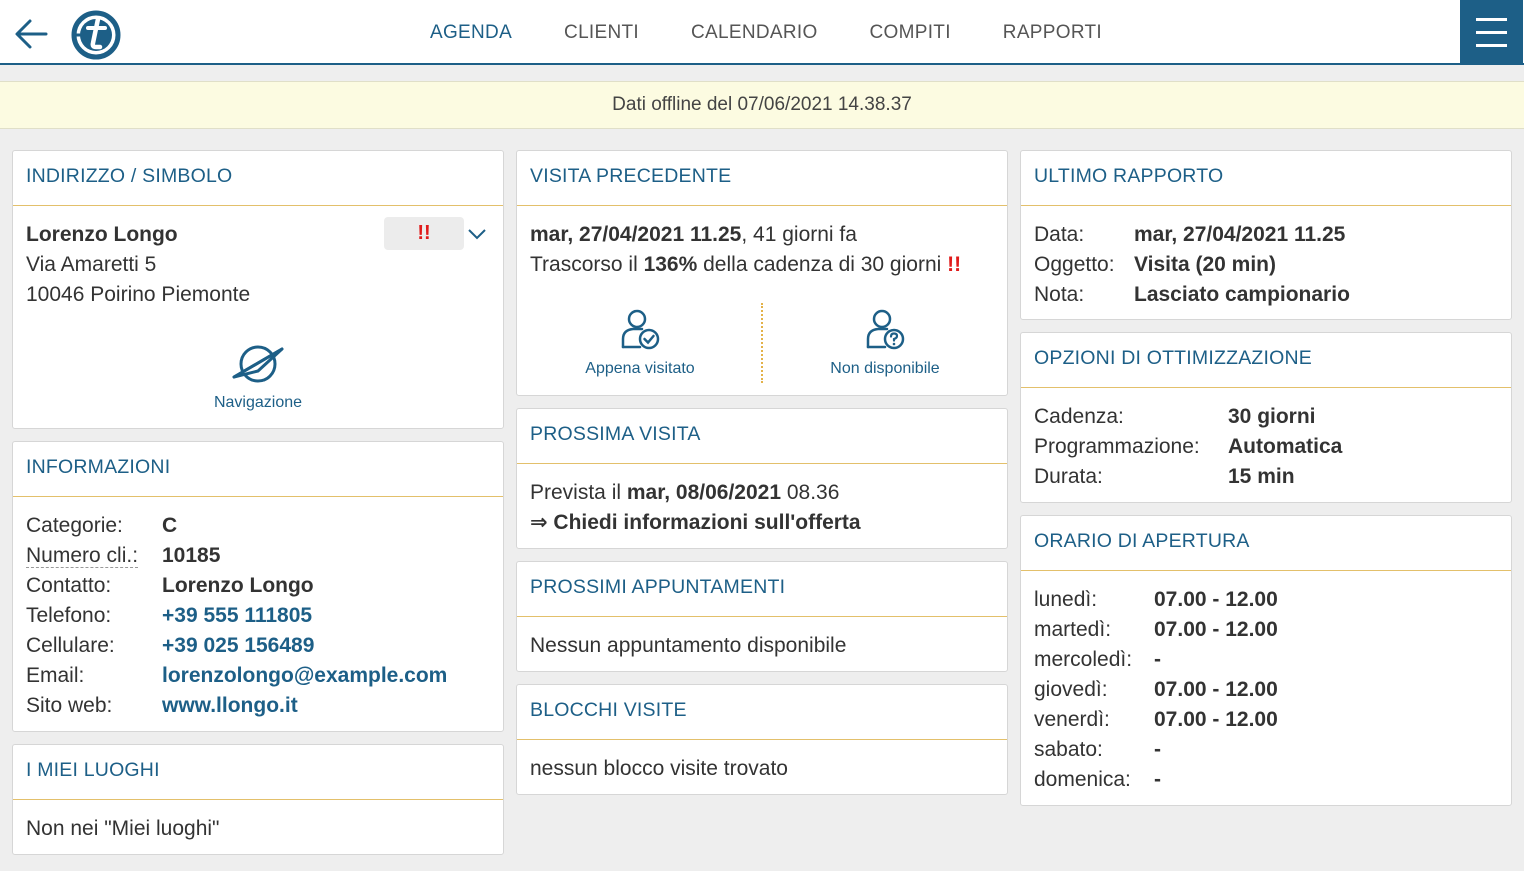 The width and height of the screenshot is (1524, 871). I want to click on report-row: Nota: Lasciato campionario, so click(1192, 294).